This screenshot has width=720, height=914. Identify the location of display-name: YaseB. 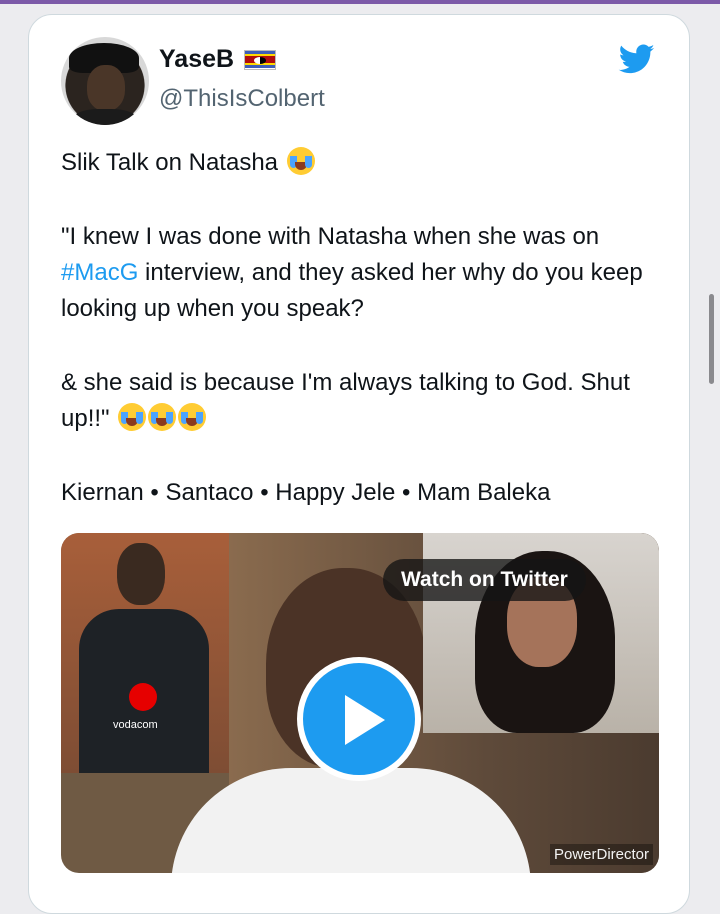
(196, 59).